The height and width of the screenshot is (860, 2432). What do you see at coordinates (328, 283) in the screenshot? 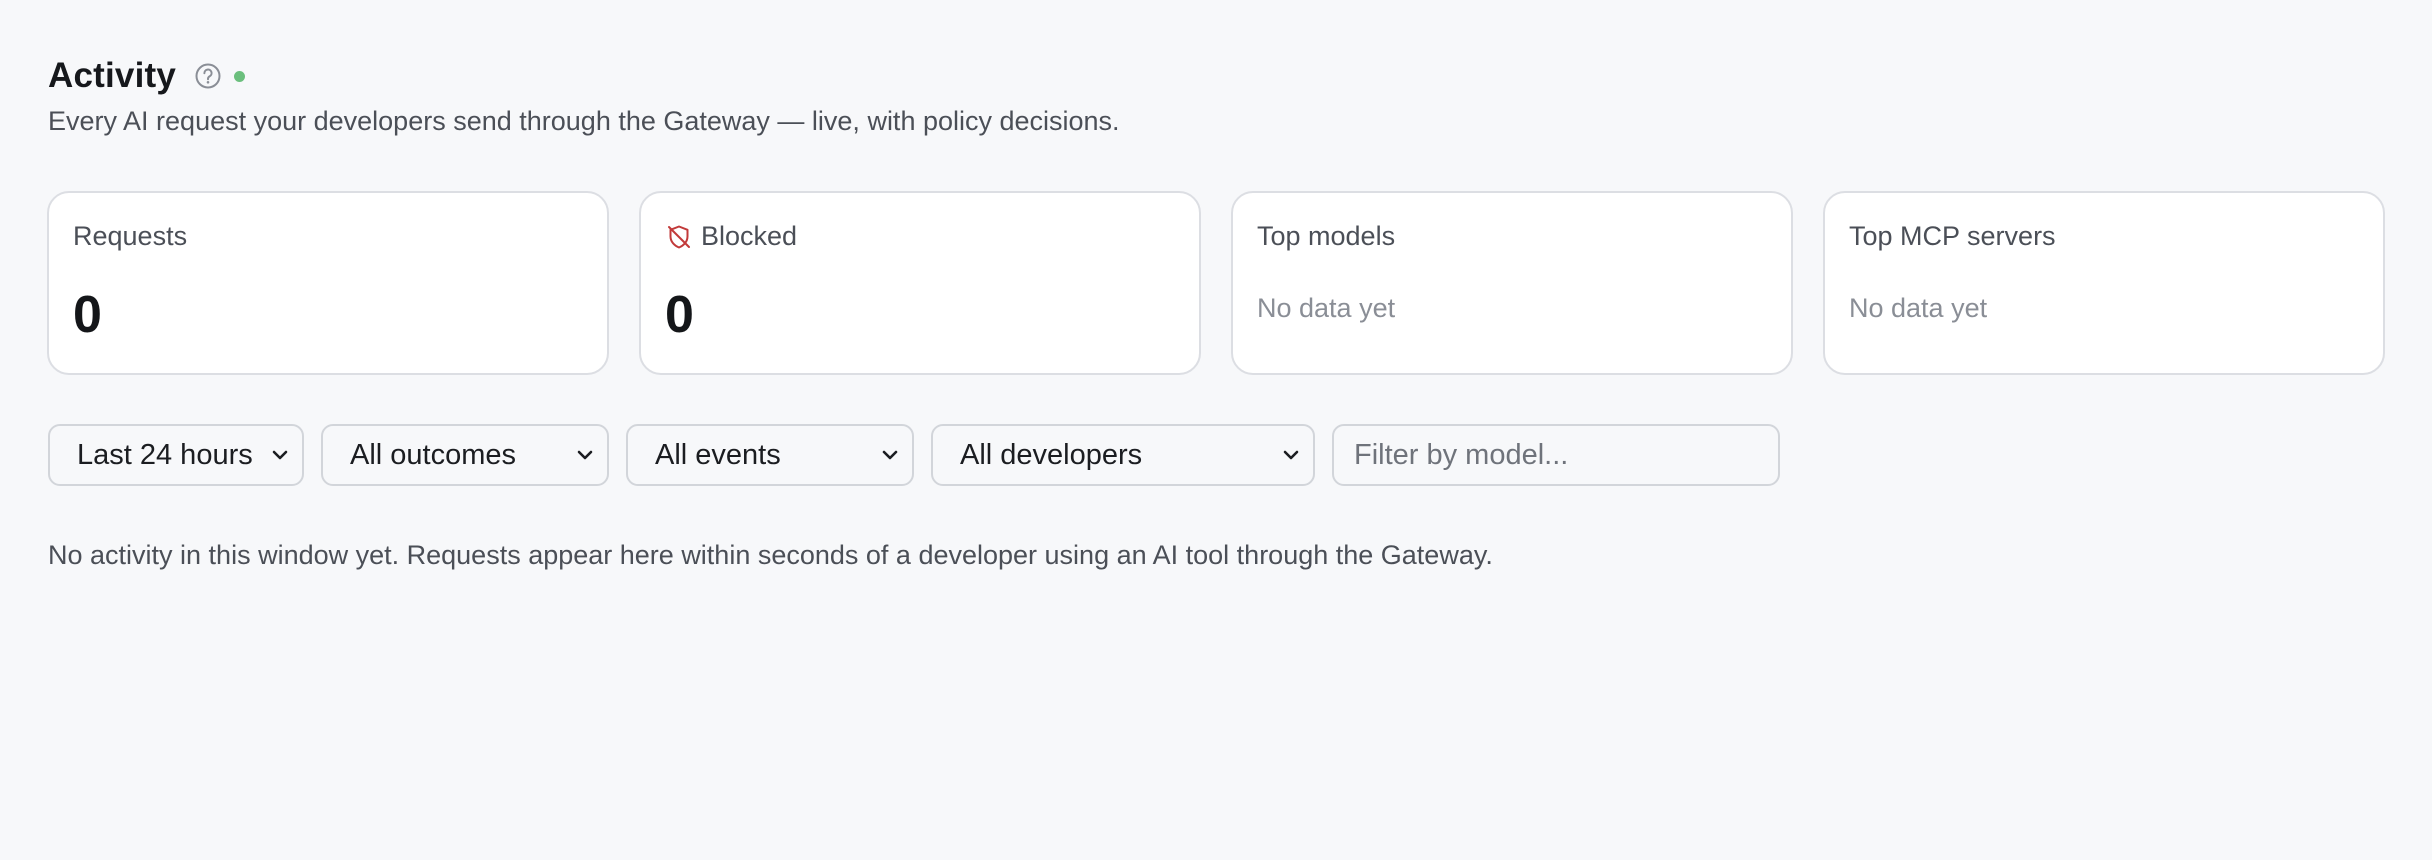
I see `requests-card: Requests 0` at bounding box center [328, 283].